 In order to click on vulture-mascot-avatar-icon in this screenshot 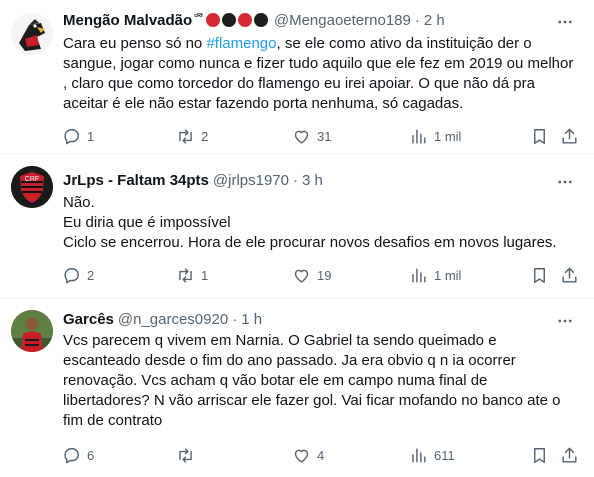, I will do `click(32, 34)`.